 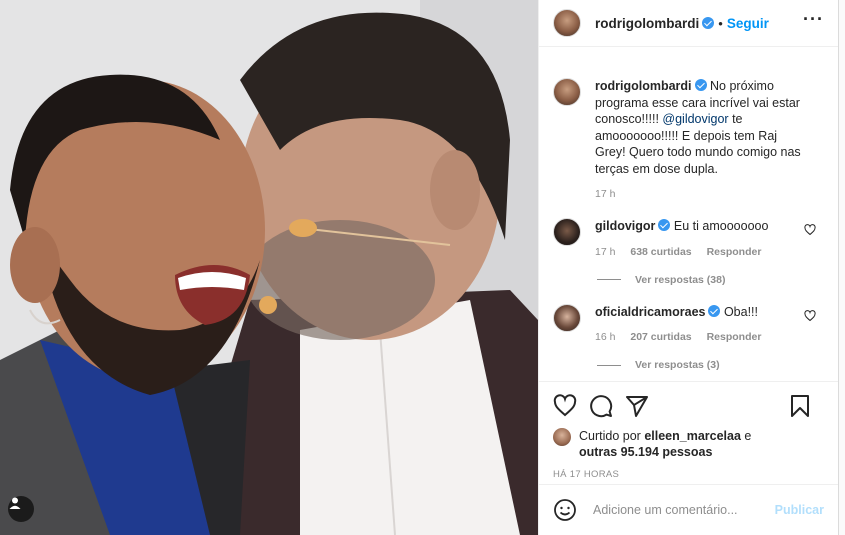 I want to click on comment-body: Eu ti amooooooo, so click(x=721, y=226).